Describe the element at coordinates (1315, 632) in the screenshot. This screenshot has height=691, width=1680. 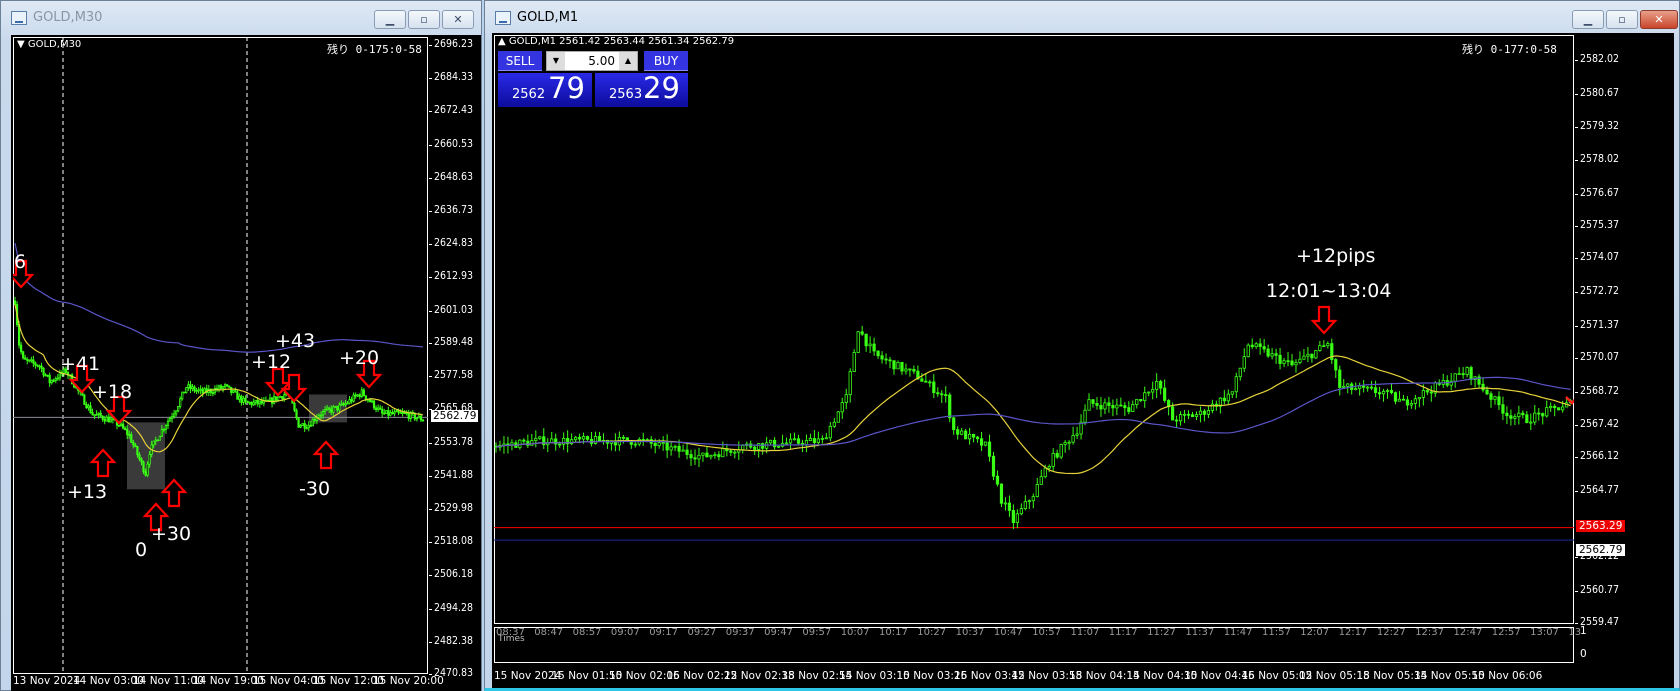
I see `indicator-time-label: 12:07` at that location.